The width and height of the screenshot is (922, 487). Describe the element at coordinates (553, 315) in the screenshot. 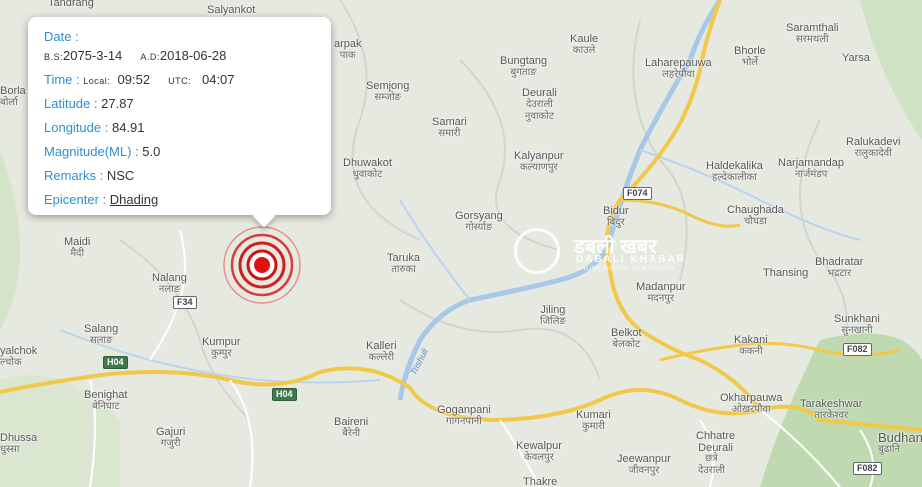

I see `place-jiling: Jiling जिलिङ` at that location.